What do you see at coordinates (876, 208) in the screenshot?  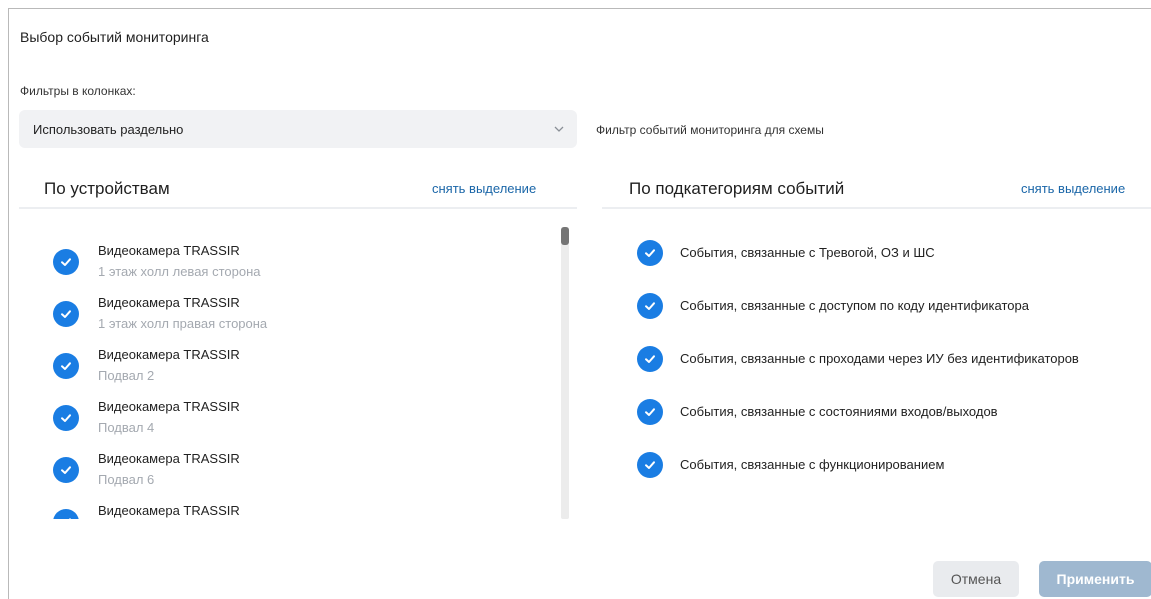 I see `subcategories-divider` at bounding box center [876, 208].